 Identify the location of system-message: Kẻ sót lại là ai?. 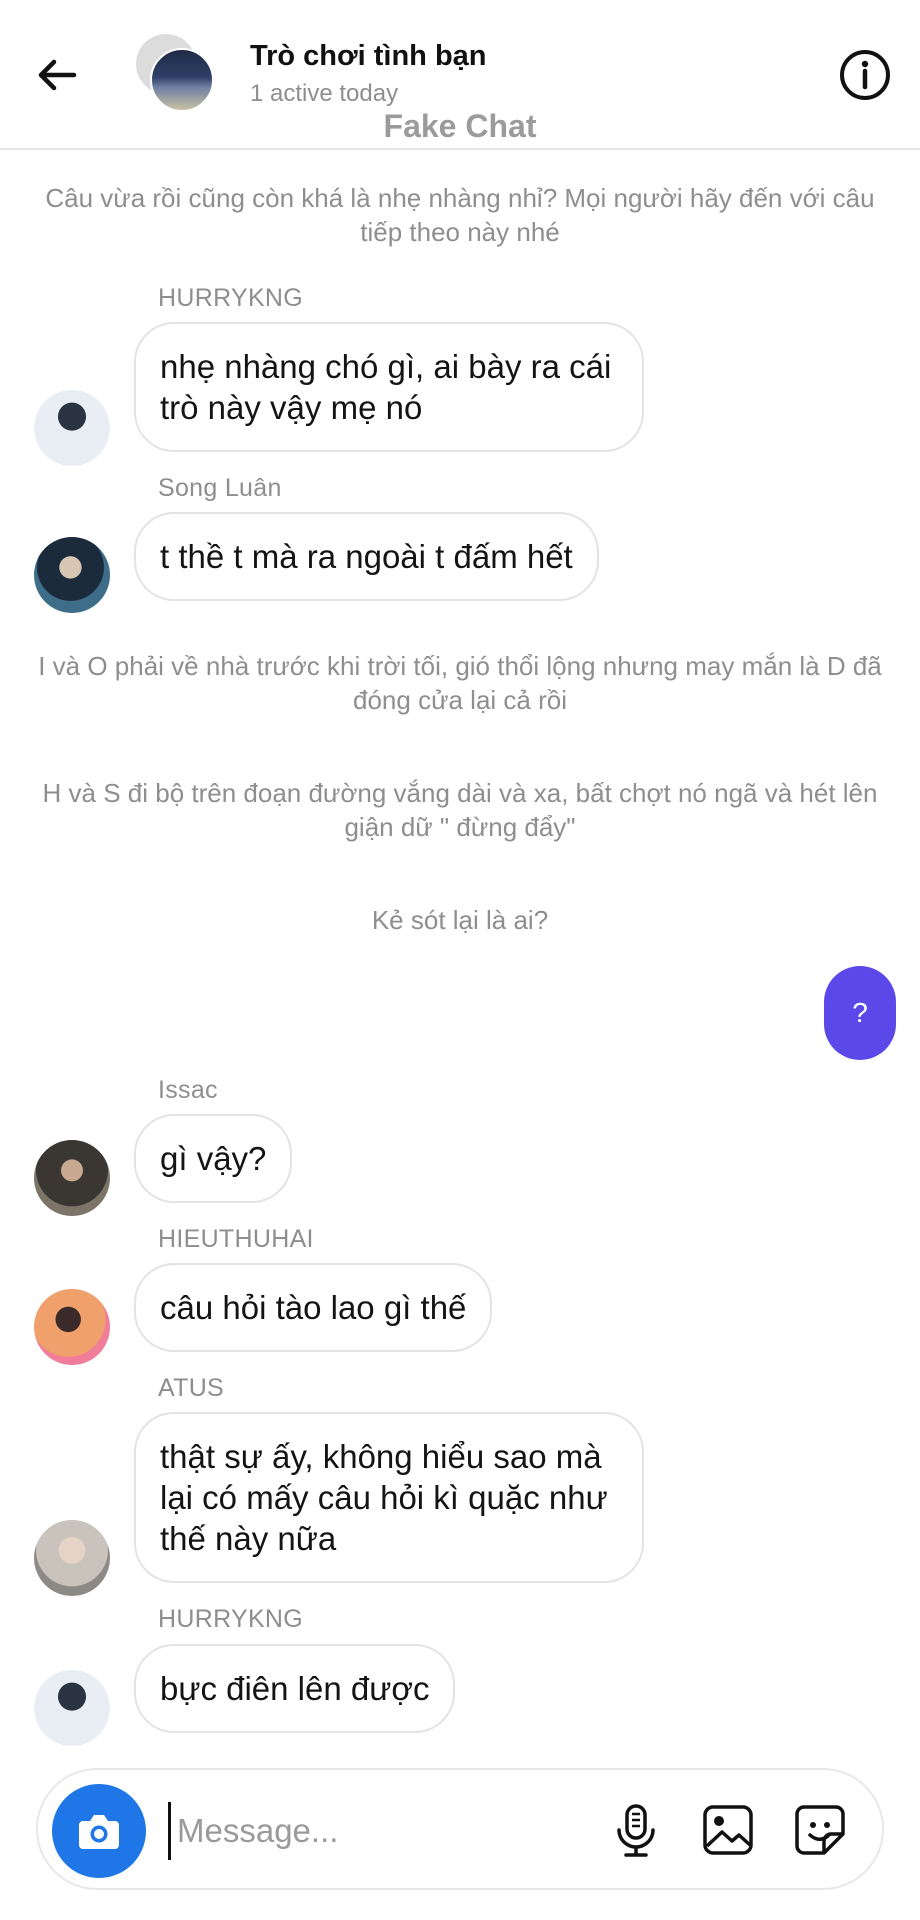
(460, 920).